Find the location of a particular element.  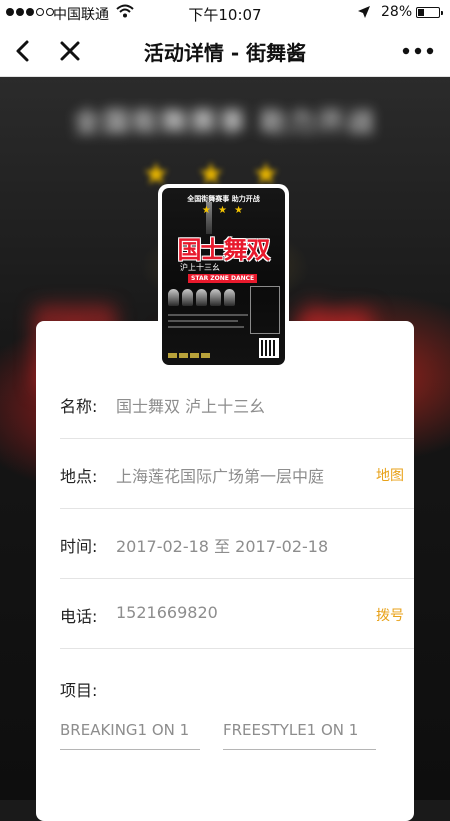

phone-label: 电话: is located at coordinates (79, 616).